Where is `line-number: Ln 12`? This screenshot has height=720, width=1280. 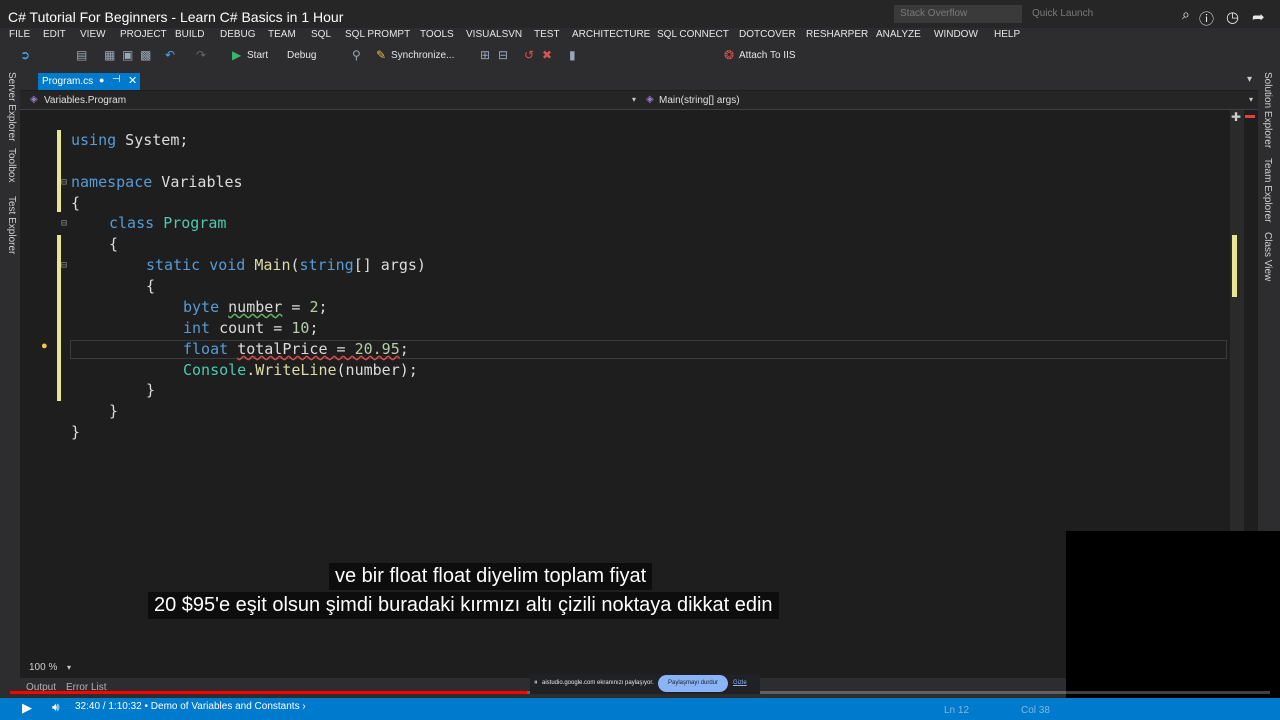
line-number: Ln 12 is located at coordinates (957, 710).